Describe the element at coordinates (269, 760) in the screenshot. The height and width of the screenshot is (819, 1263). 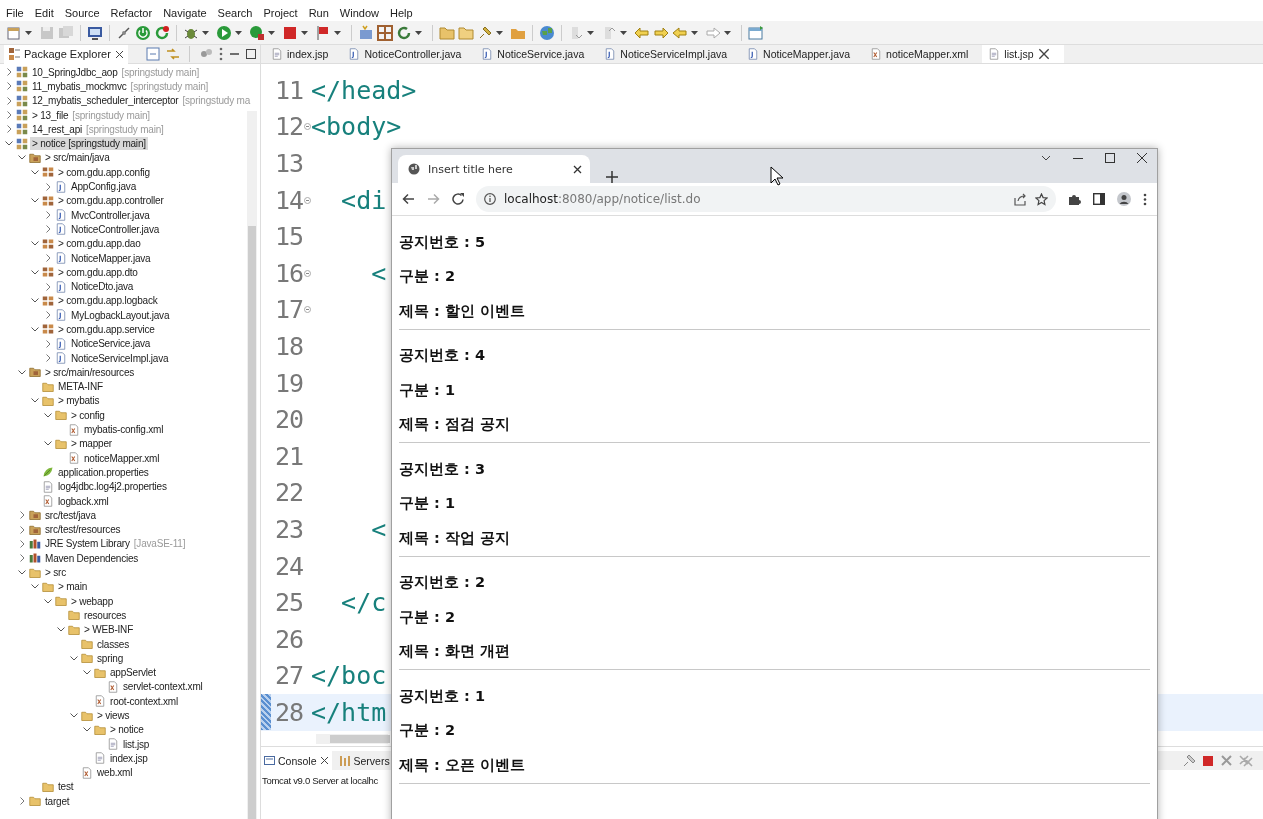
I see `console-icon` at that location.